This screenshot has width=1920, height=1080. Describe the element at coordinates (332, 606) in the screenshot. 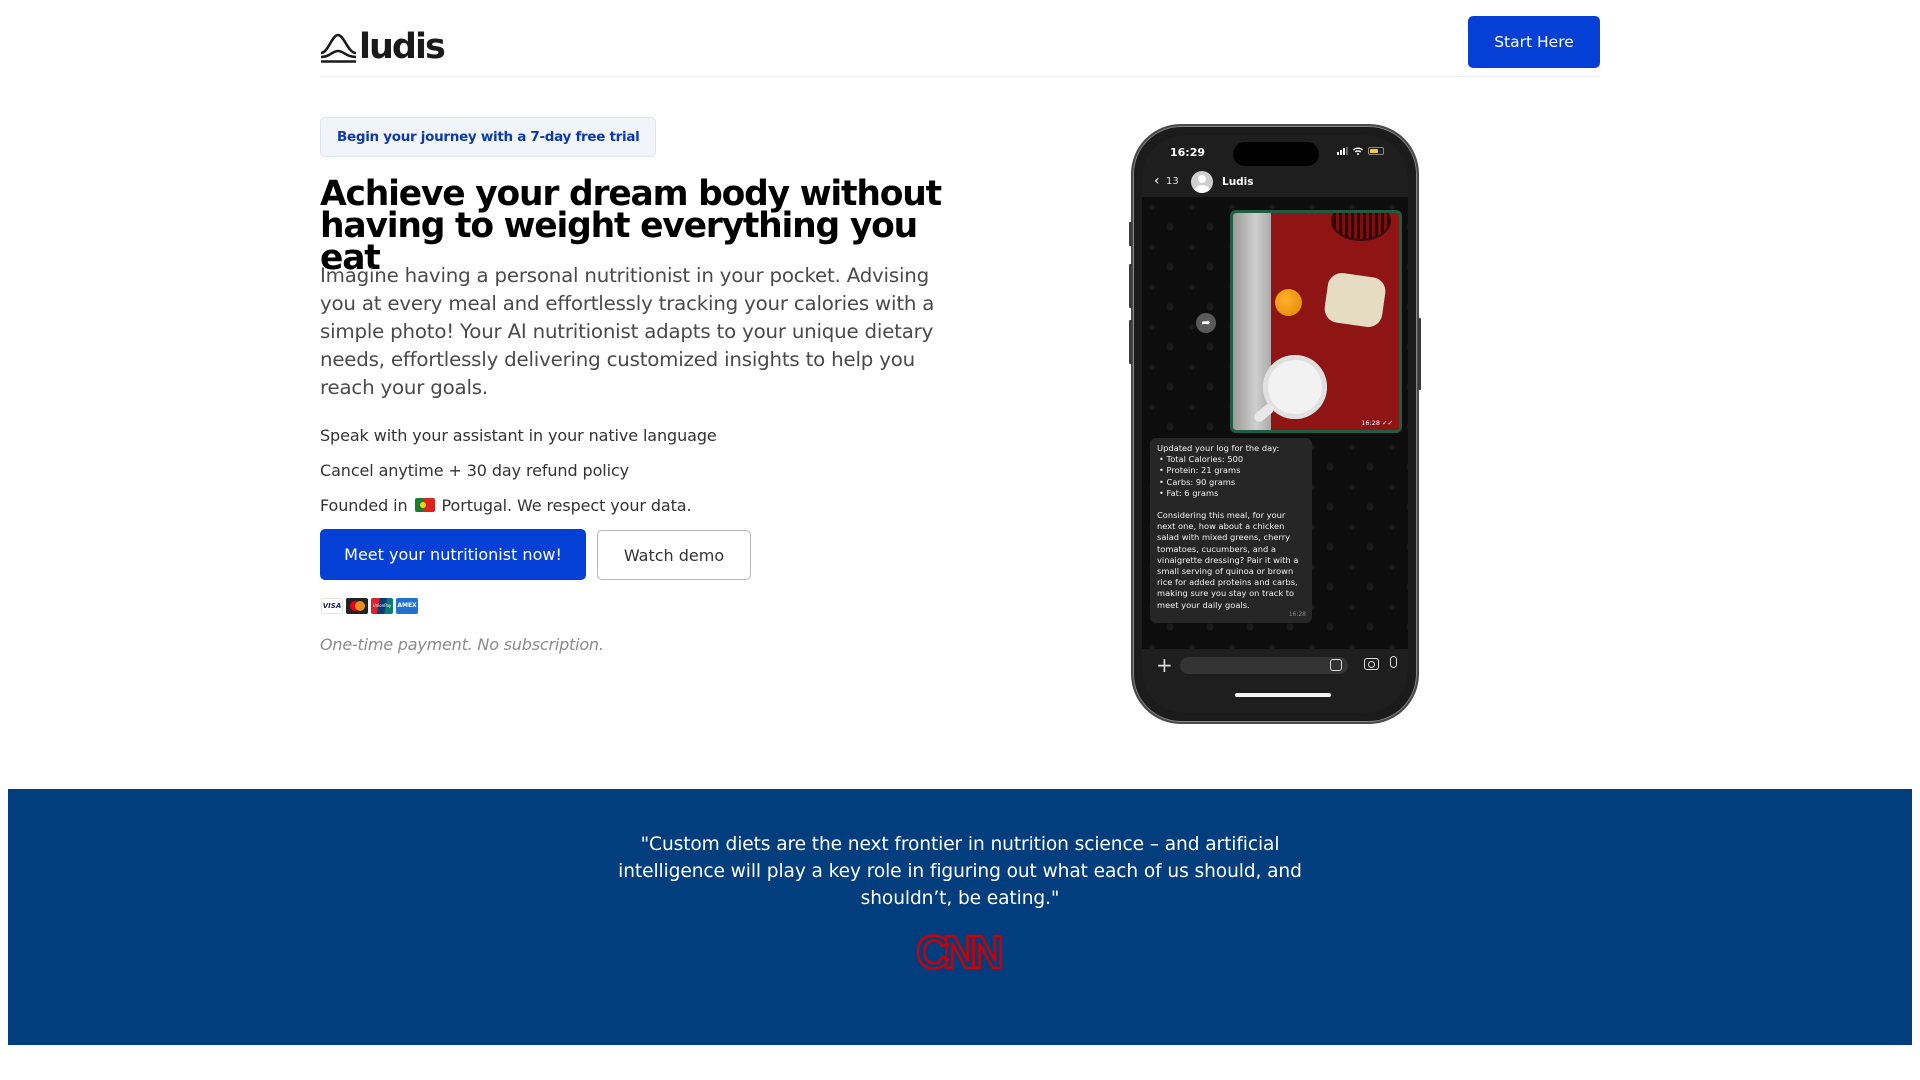

I see `visa-icon: VISA` at that location.